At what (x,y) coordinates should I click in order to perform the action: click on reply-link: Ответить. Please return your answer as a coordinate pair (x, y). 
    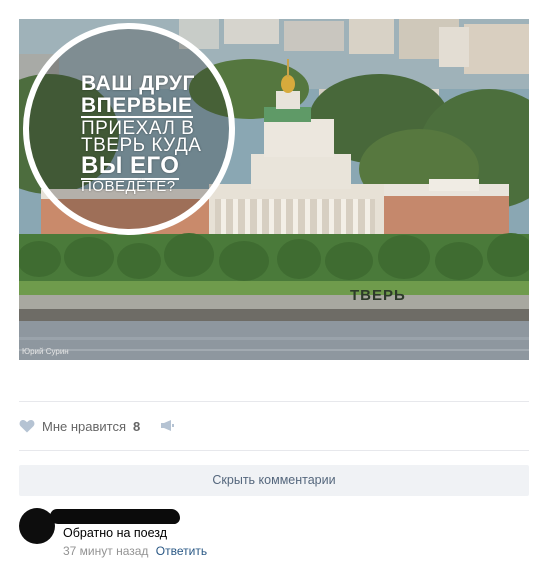
    Looking at the image, I should click on (181, 551).